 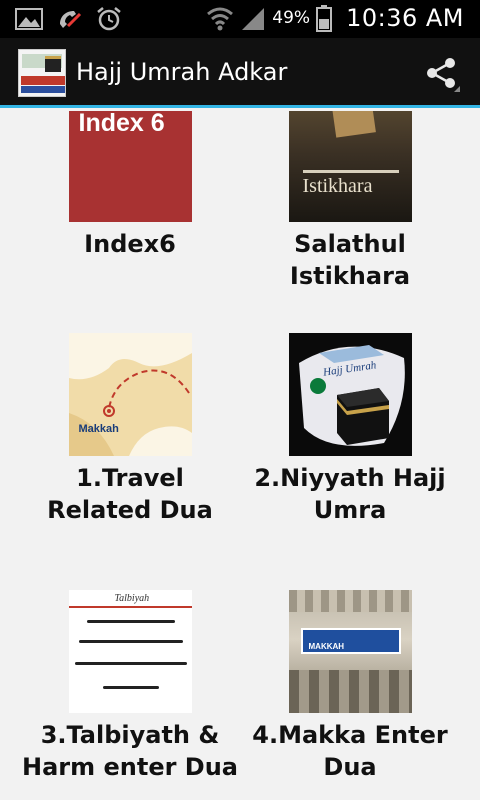 I want to click on grid-item-travel-dua: Makkah 1.Travel Related Dua, so click(x=130, y=429).